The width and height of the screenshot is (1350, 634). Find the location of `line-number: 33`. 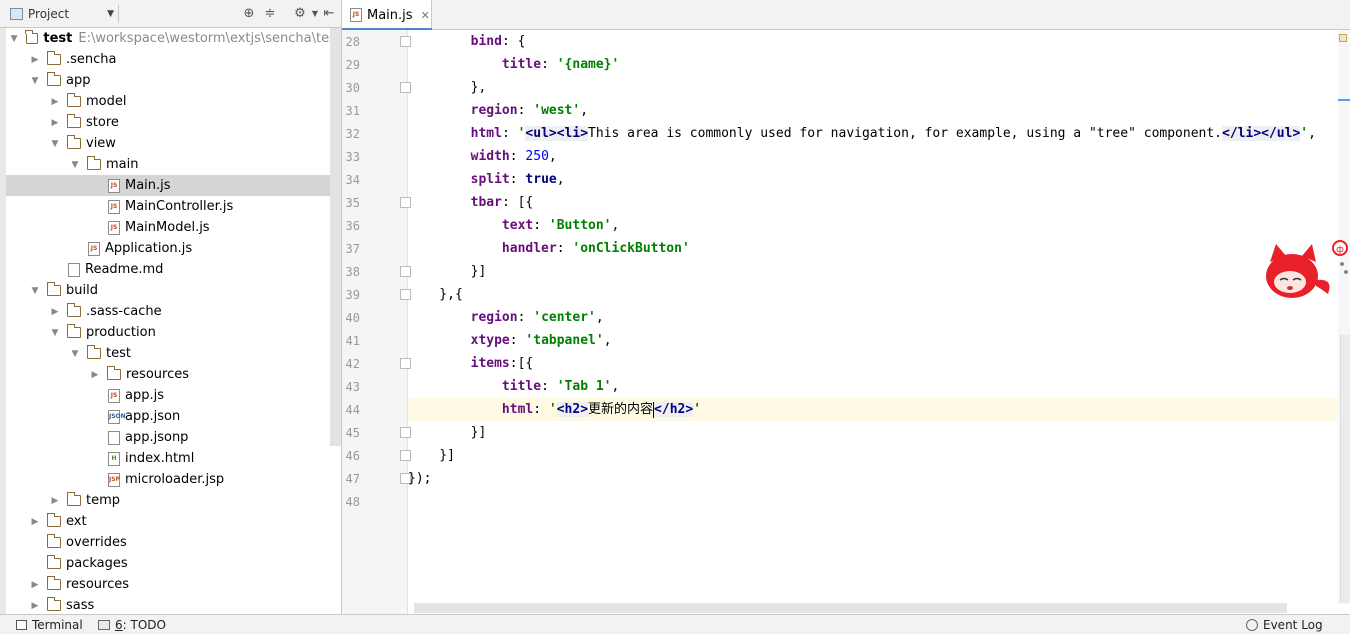

line-number: 33 is located at coordinates (352, 157).